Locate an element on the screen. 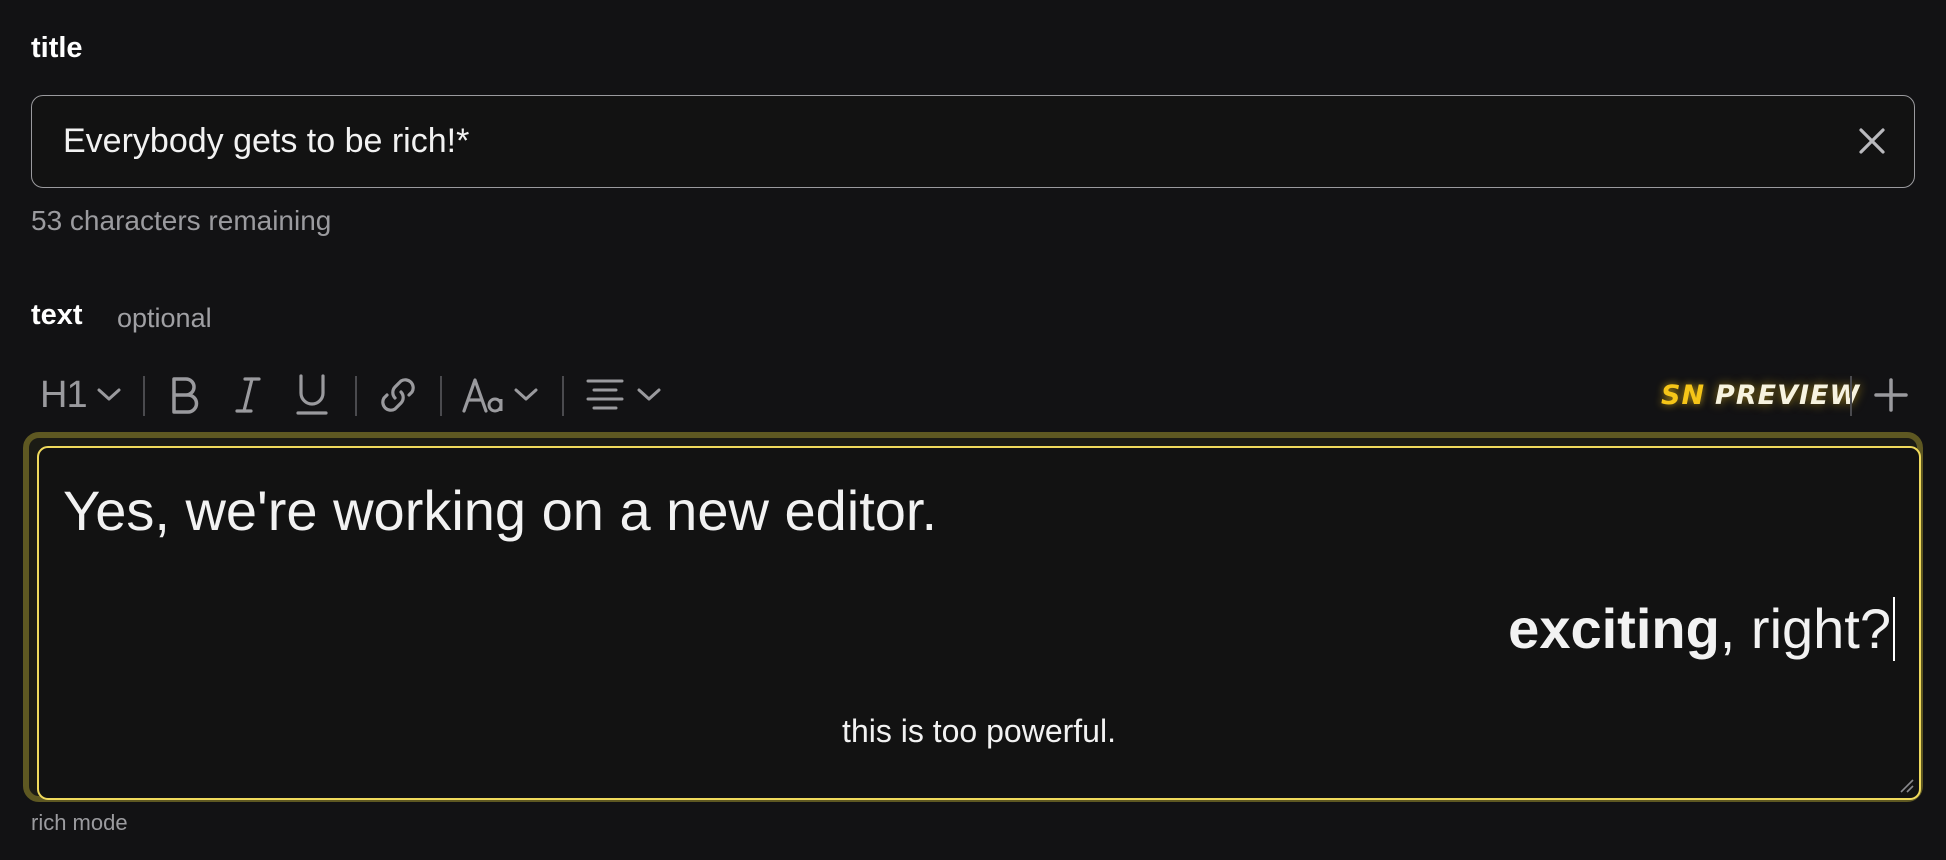 Image resolution: width=1946 pixels, height=860 pixels. title-input is located at coordinates (953, 141).